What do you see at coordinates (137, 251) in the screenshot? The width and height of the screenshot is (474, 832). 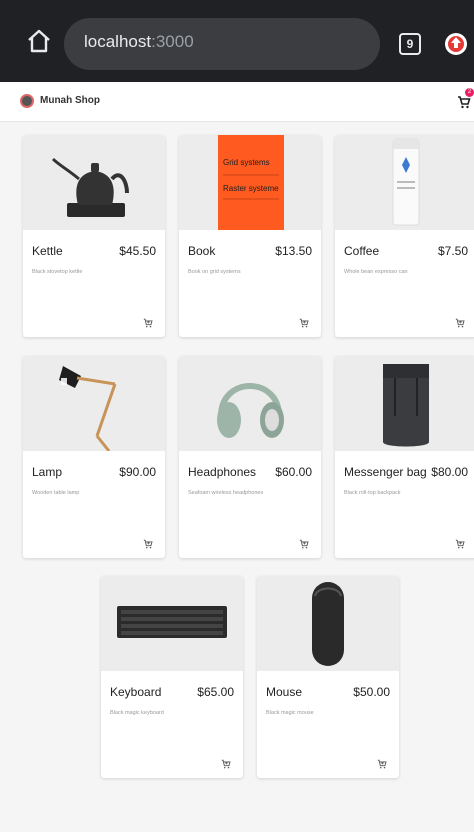 I see `product-price: $45.50` at bounding box center [137, 251].